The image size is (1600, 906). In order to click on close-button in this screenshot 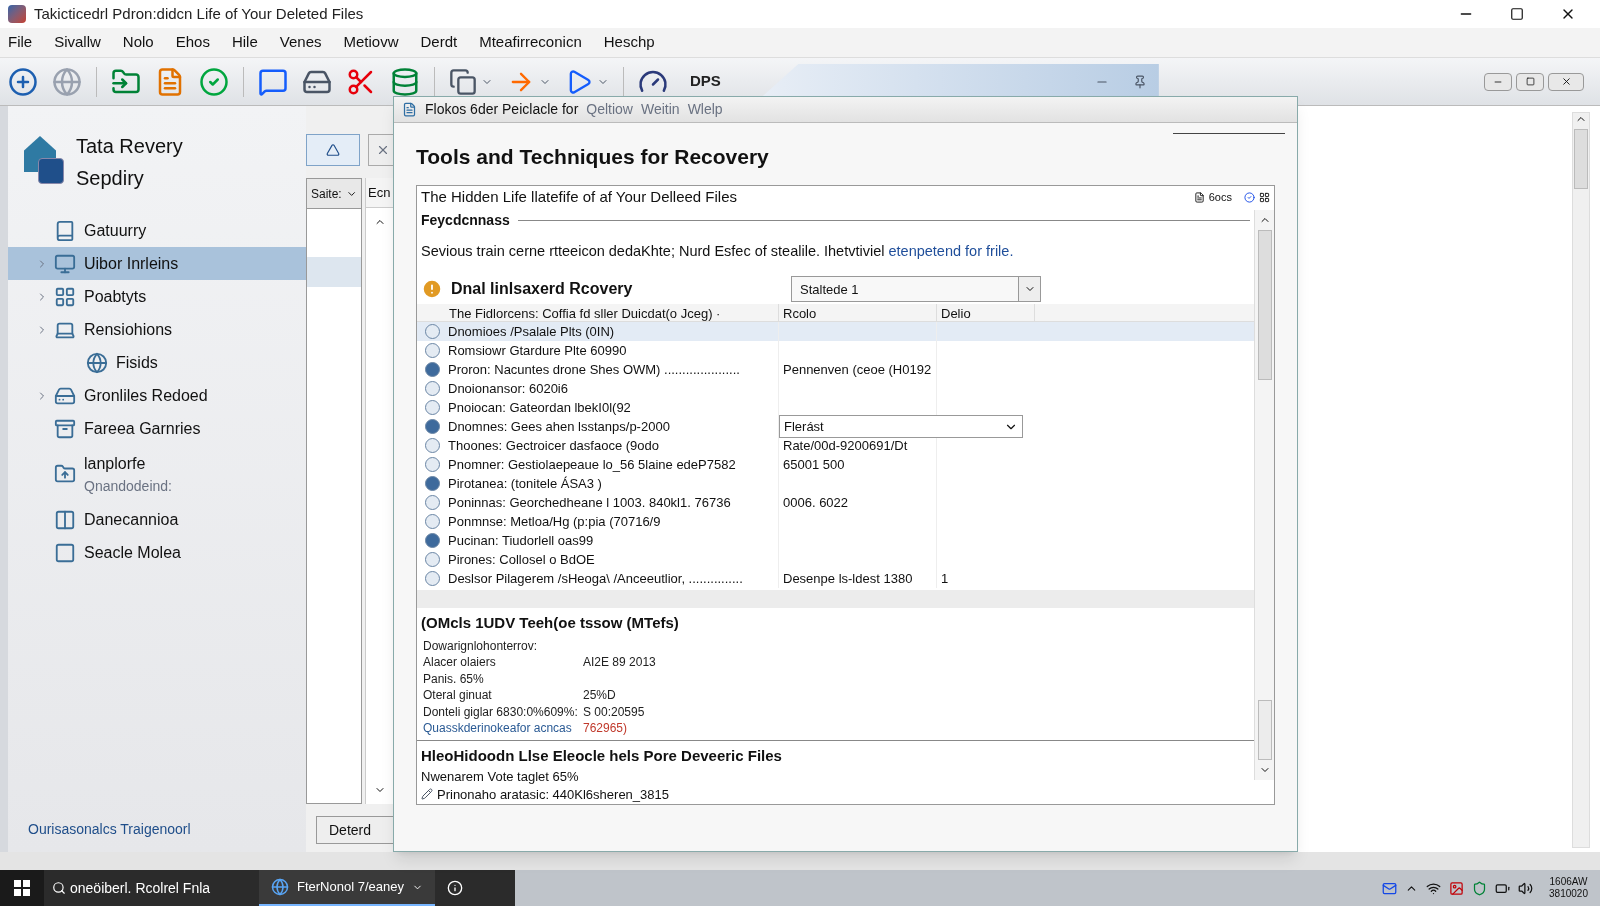, I will do `click(1566, 81)`.